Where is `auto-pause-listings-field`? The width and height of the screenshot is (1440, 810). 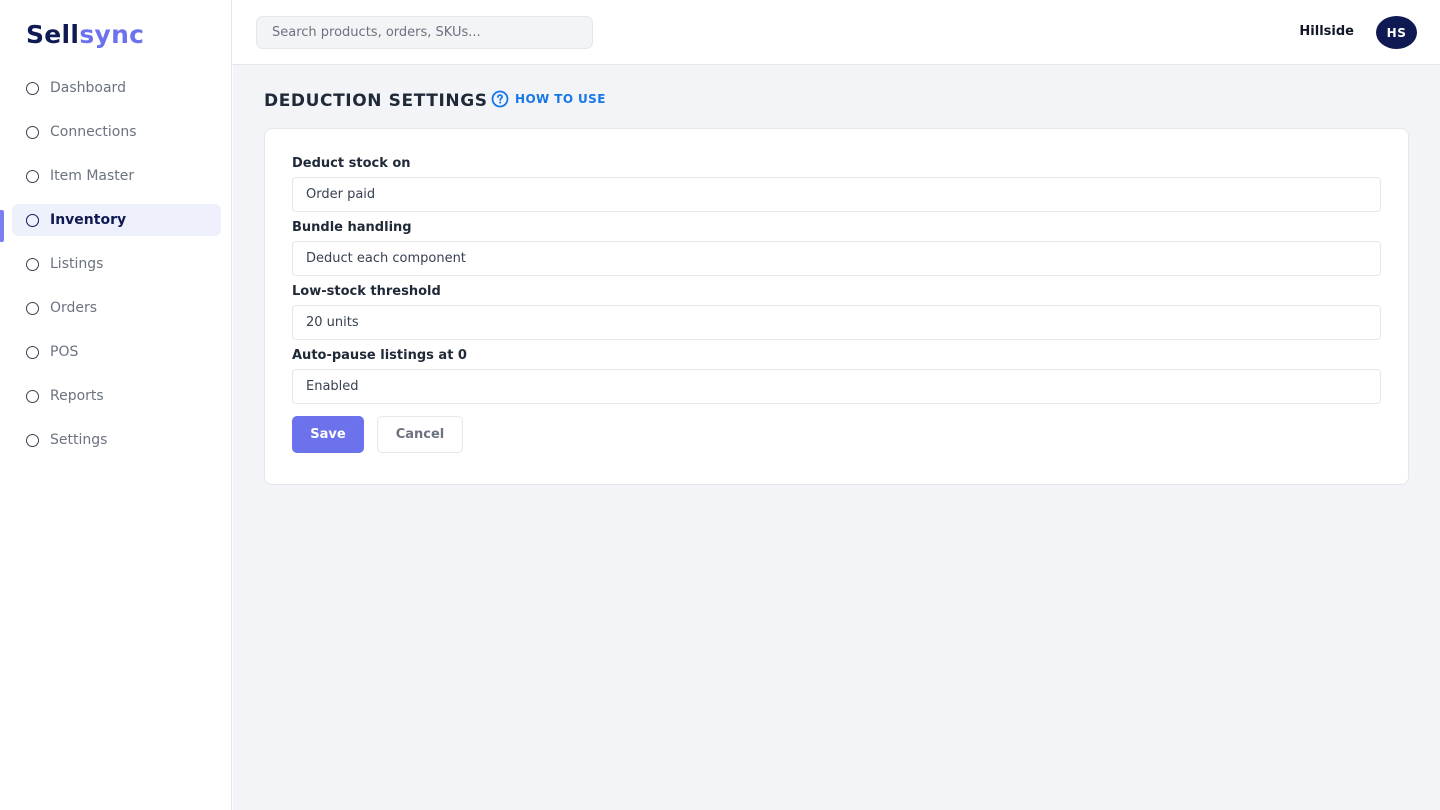
auto-pause-listings-field is located at coordinates (836, 386).